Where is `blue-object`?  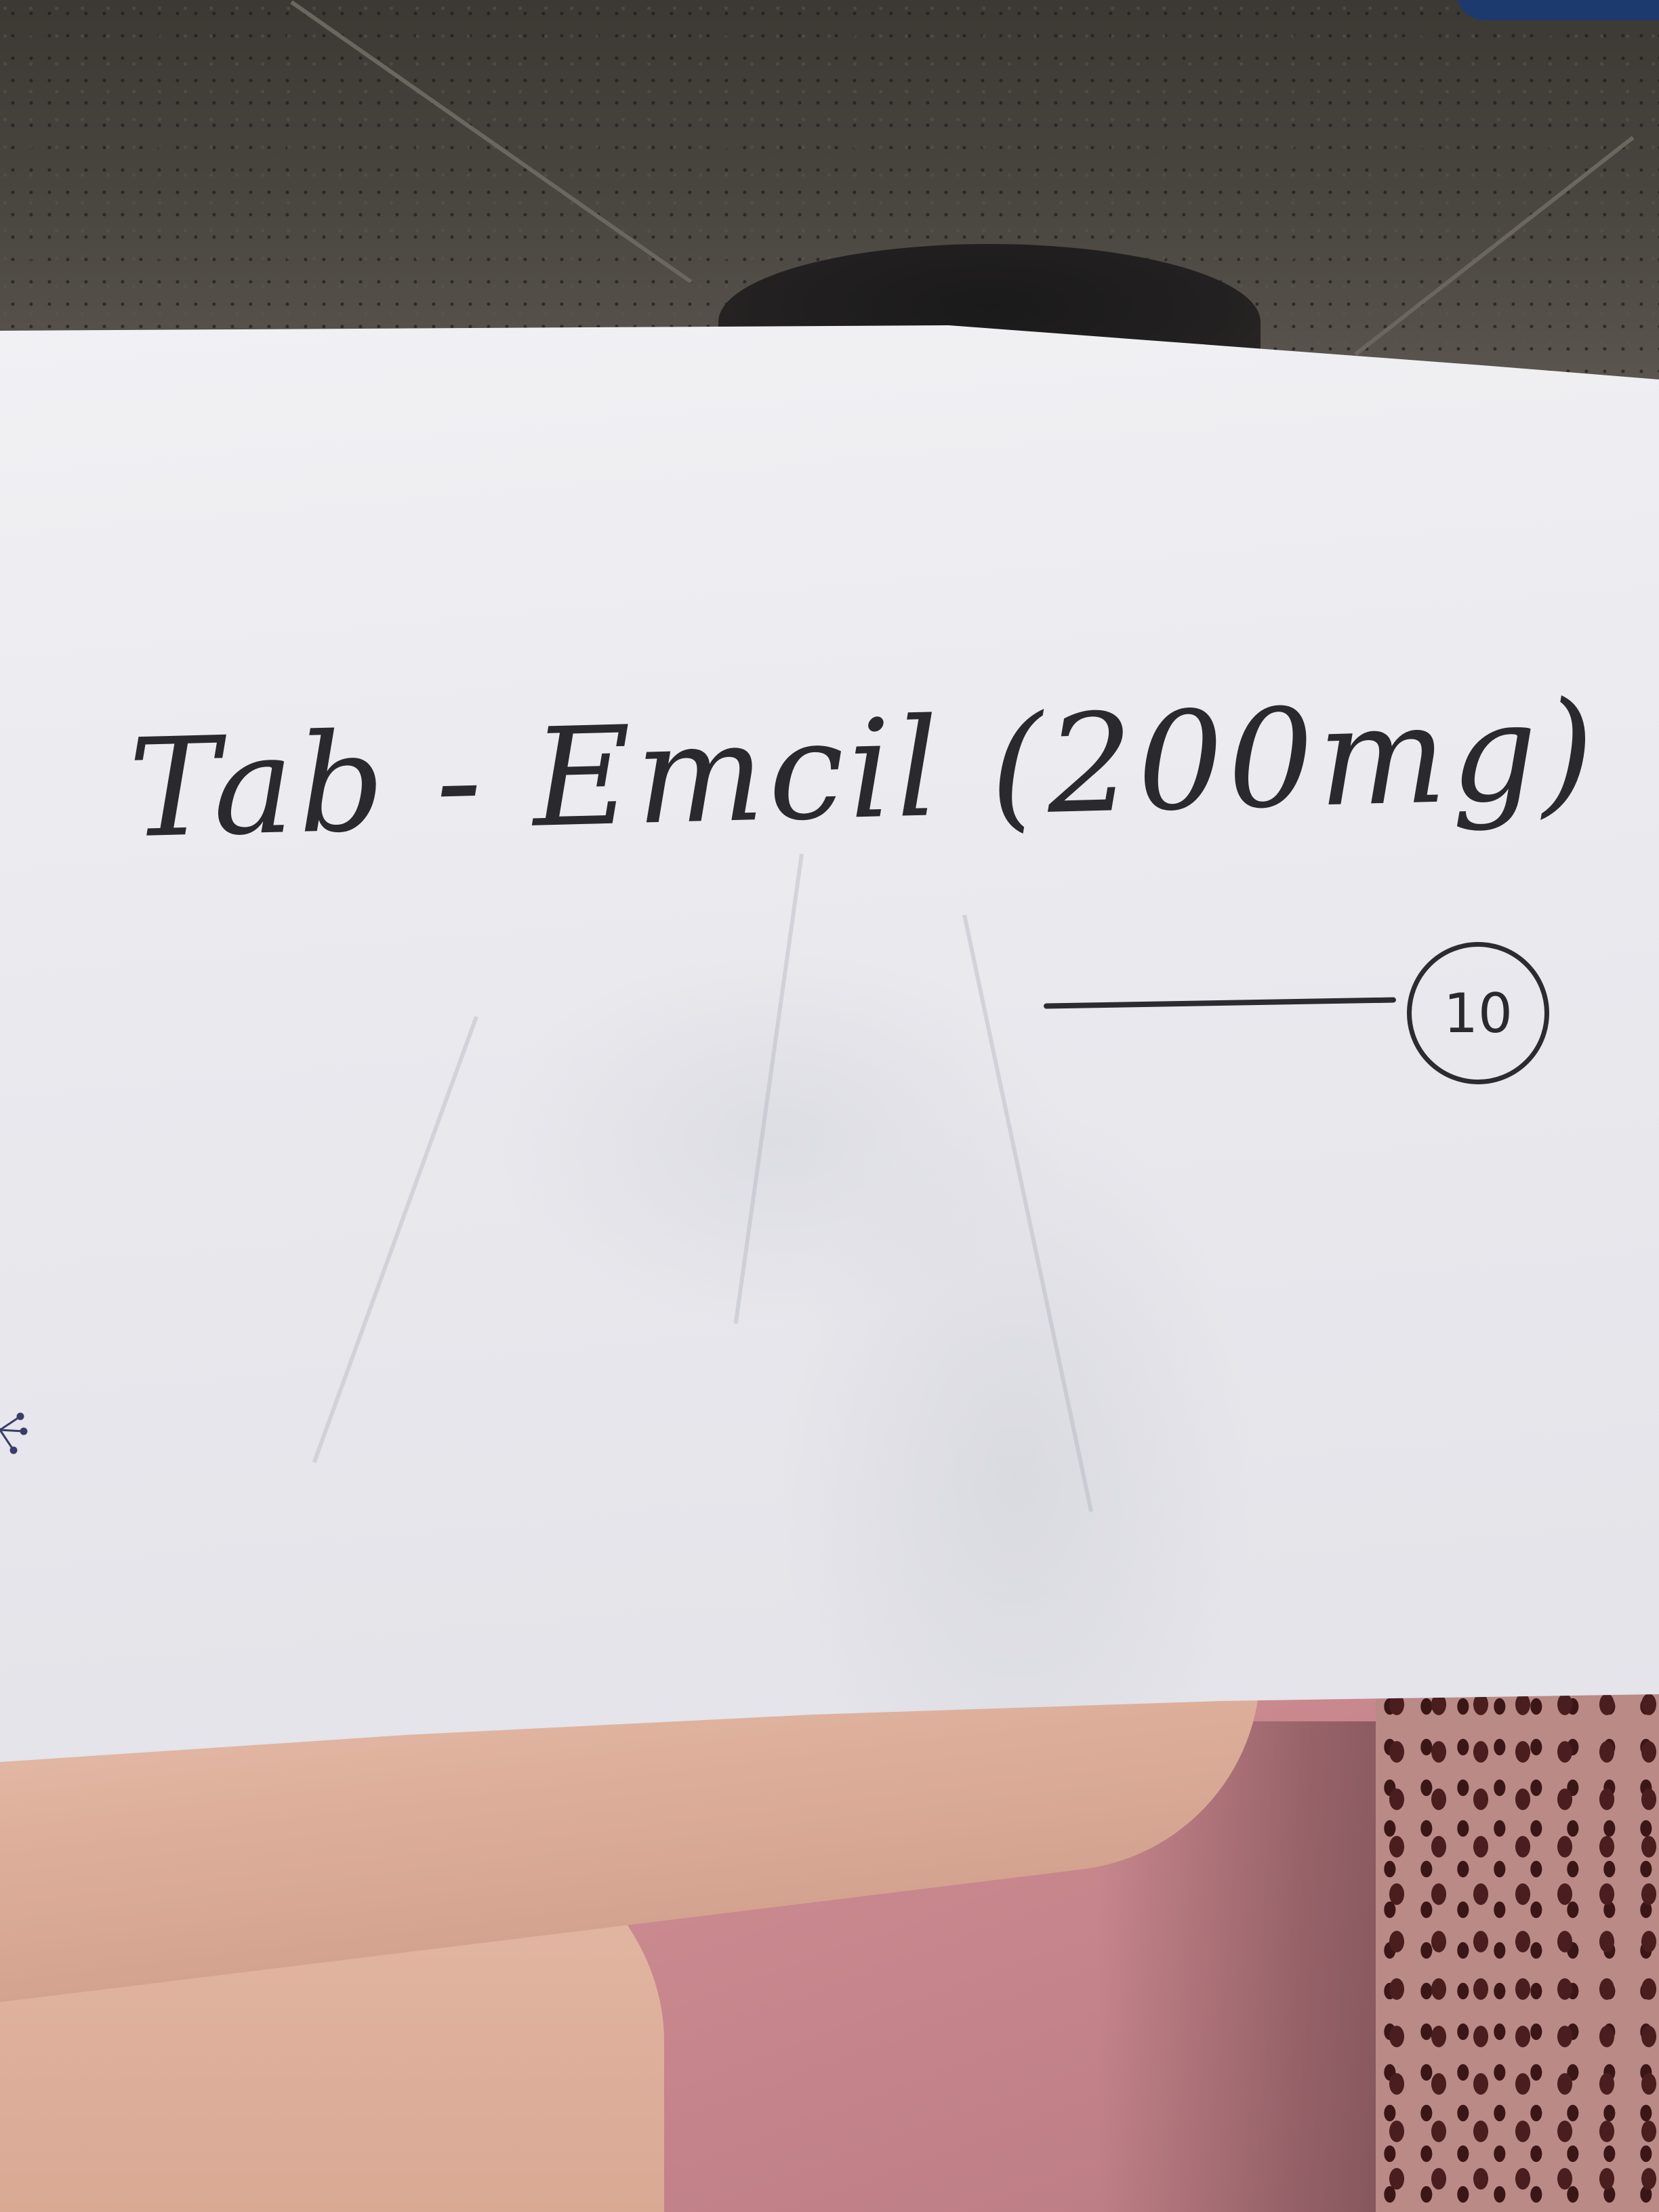
blue-object is located at coordinates (1558, 10).